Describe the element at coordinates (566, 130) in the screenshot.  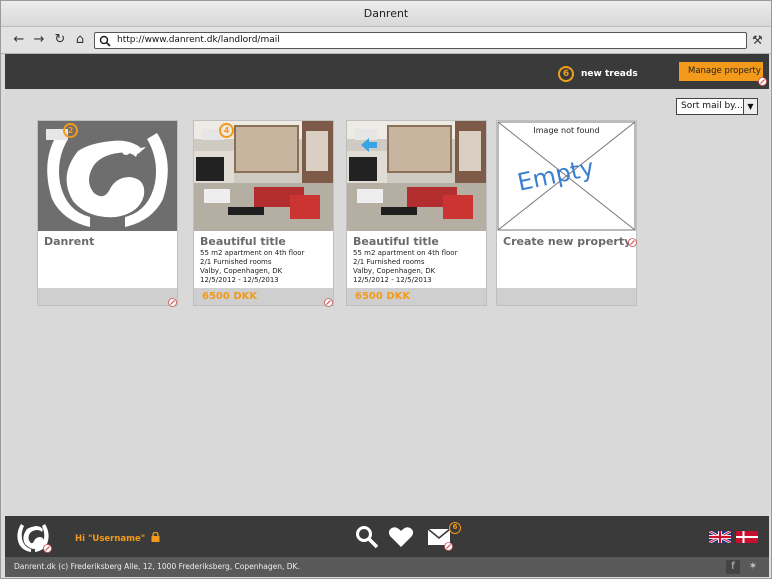
I see `image-not-found-text: Image not found` at that location.